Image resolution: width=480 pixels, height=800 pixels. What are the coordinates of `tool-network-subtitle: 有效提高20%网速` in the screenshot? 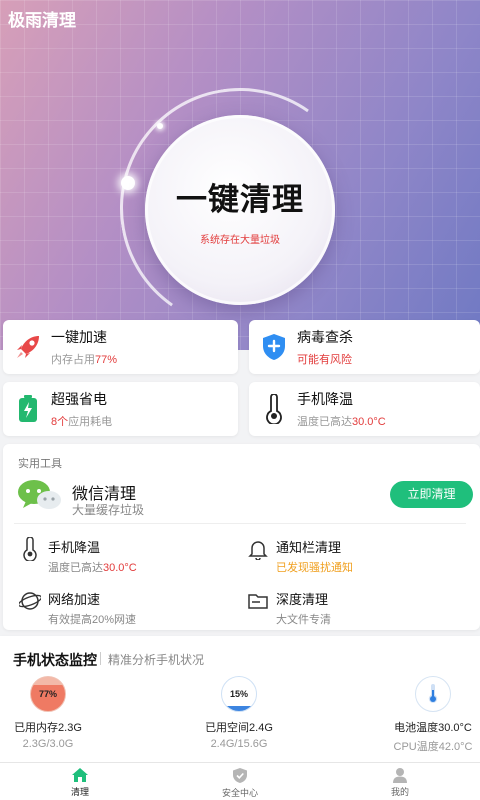 It's located at (92, 620).